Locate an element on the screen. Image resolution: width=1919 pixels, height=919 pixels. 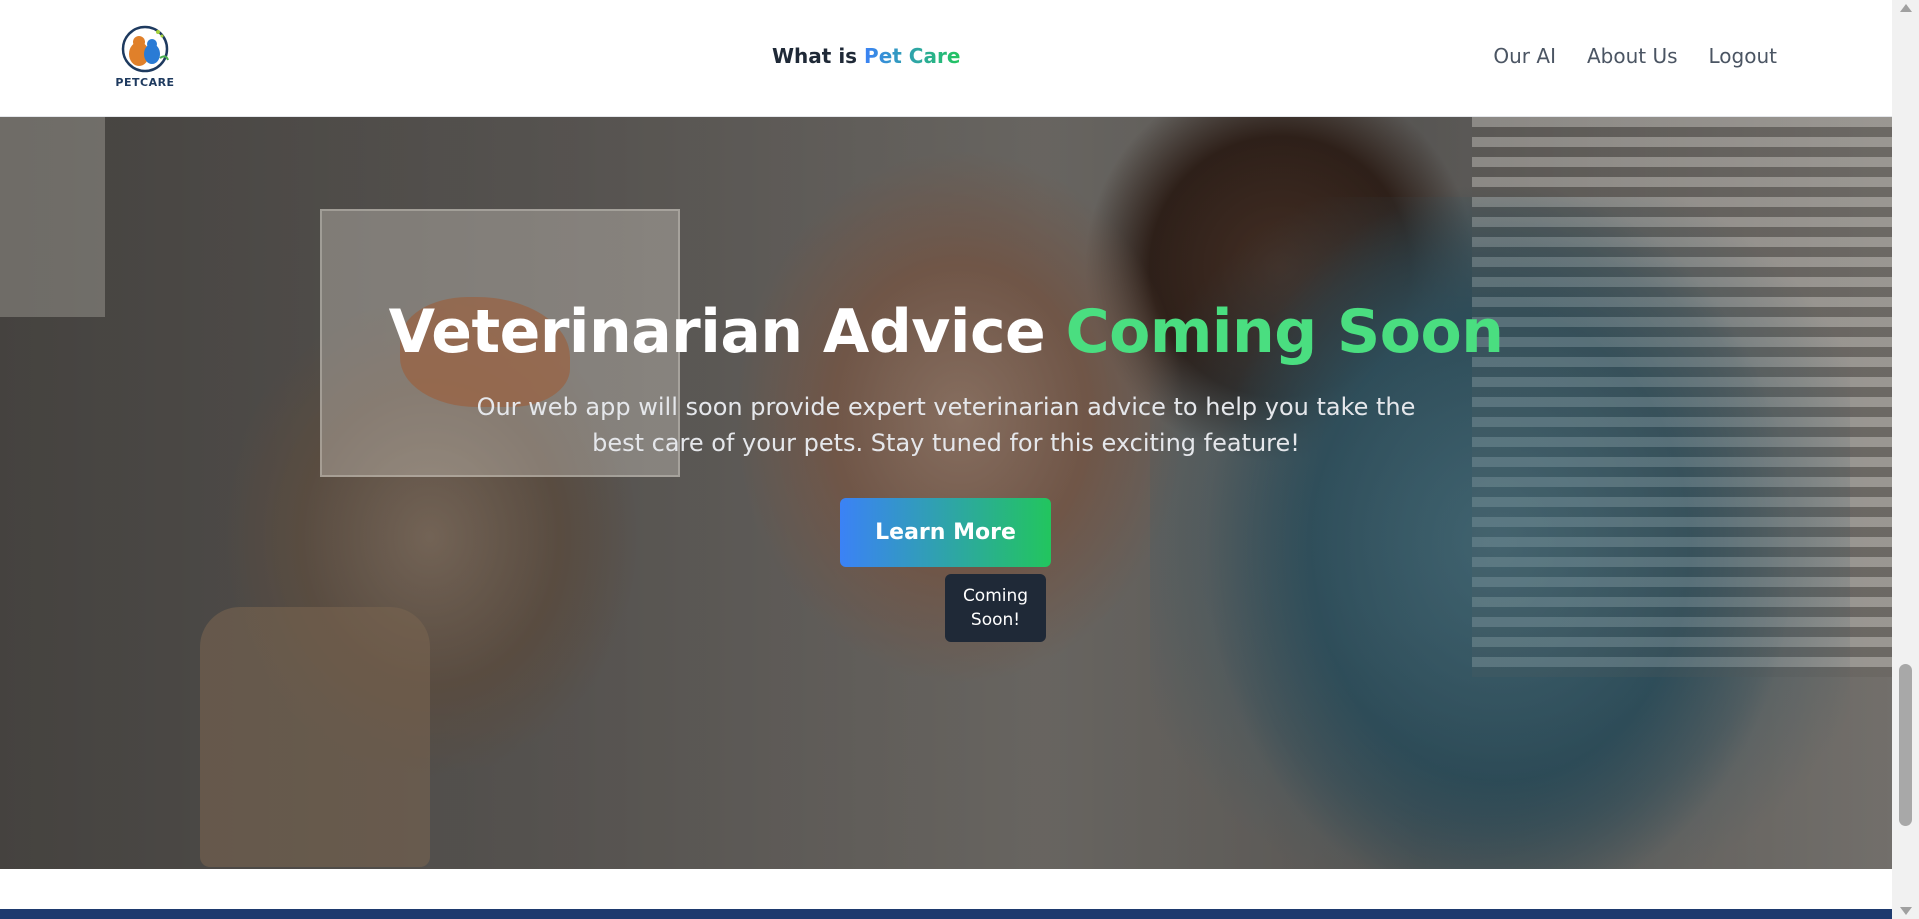
logo: PETCARE is located at coordinates (145, 59).